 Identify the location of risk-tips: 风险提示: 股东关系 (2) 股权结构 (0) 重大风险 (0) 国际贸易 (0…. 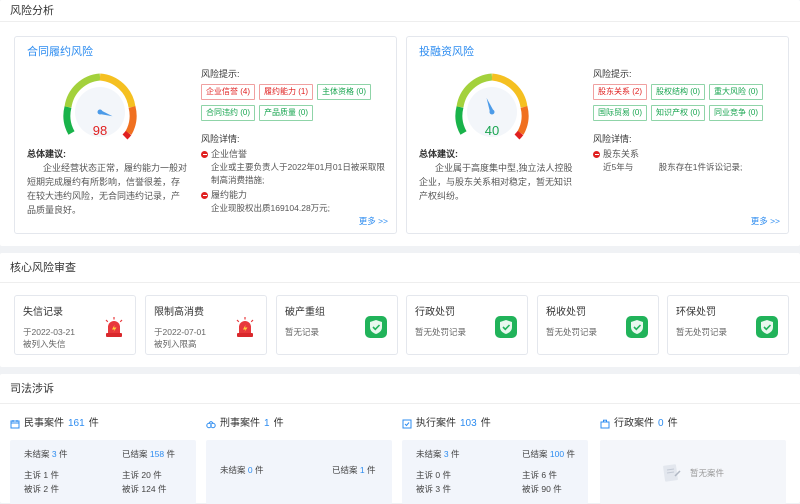
(688, 94).